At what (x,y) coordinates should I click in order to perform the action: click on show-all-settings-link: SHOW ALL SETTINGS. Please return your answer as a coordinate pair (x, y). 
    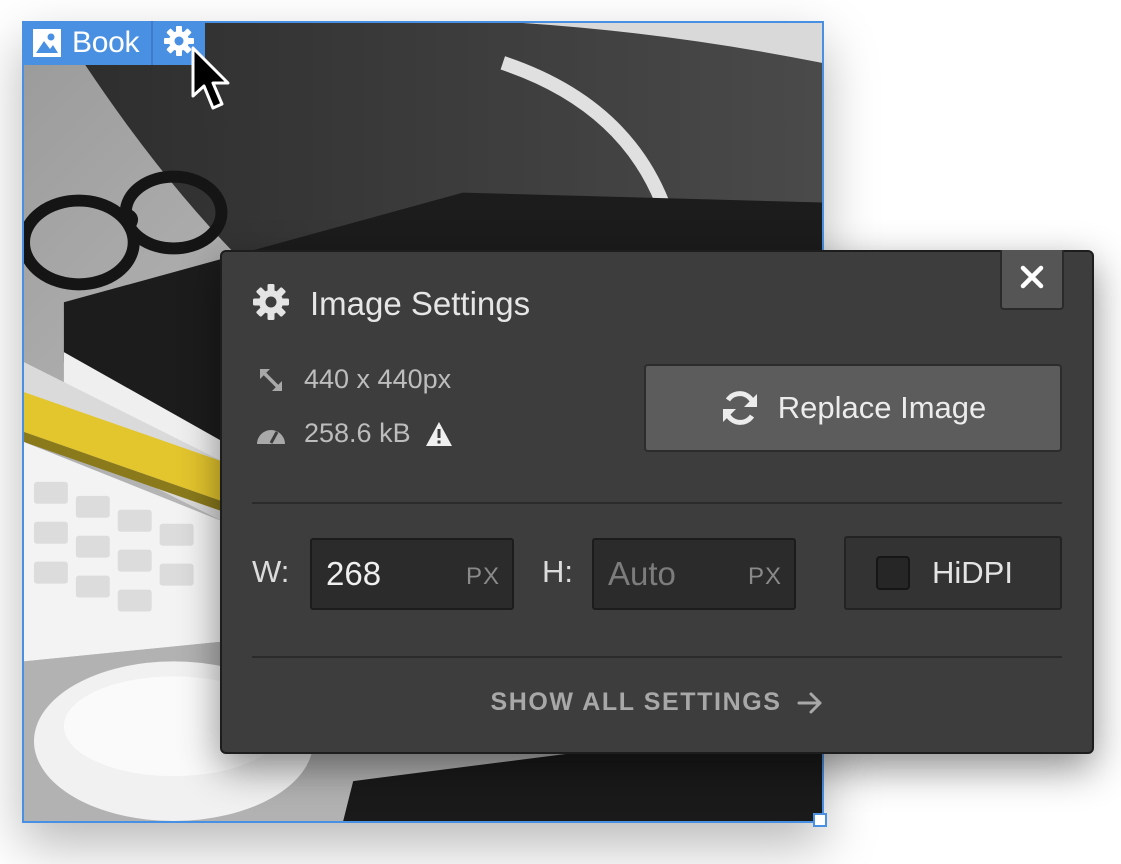
    Looking at the image, I should click on (657, 702).